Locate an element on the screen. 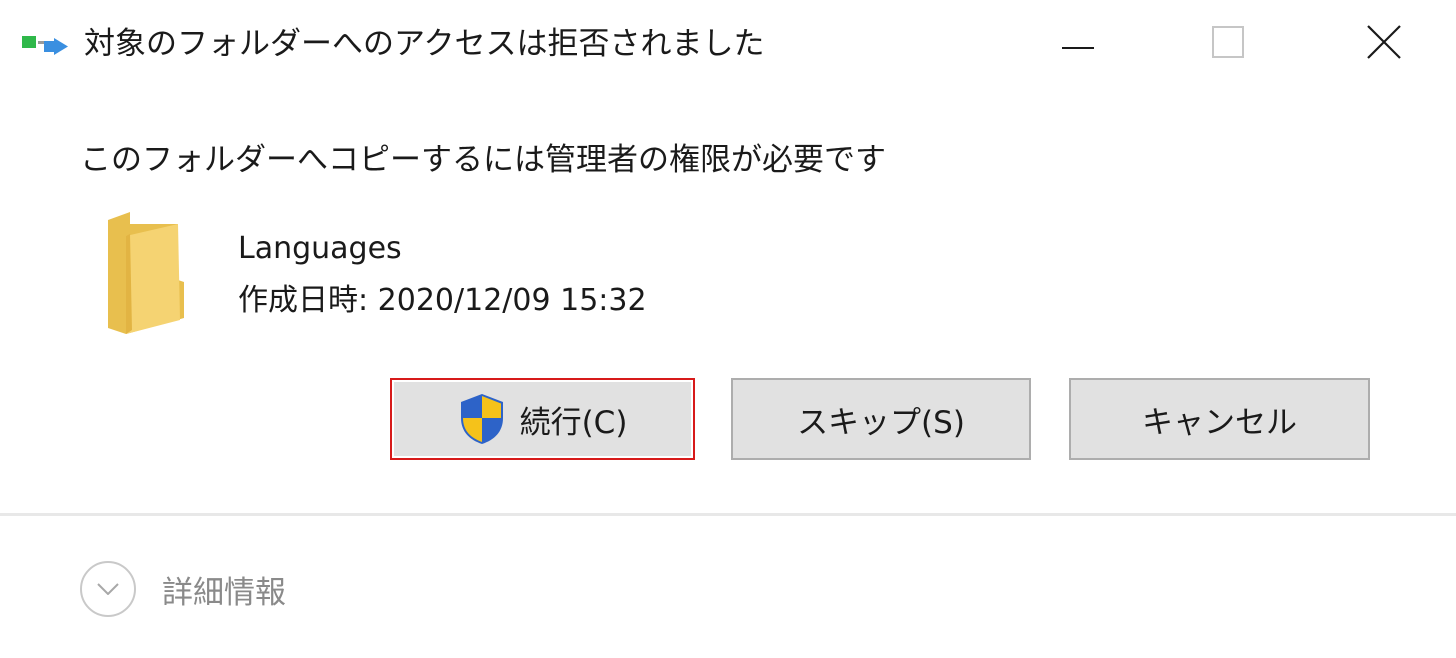 This screenshot has height=658, width=1456. close-icon is located at coordinates (1384, 44).